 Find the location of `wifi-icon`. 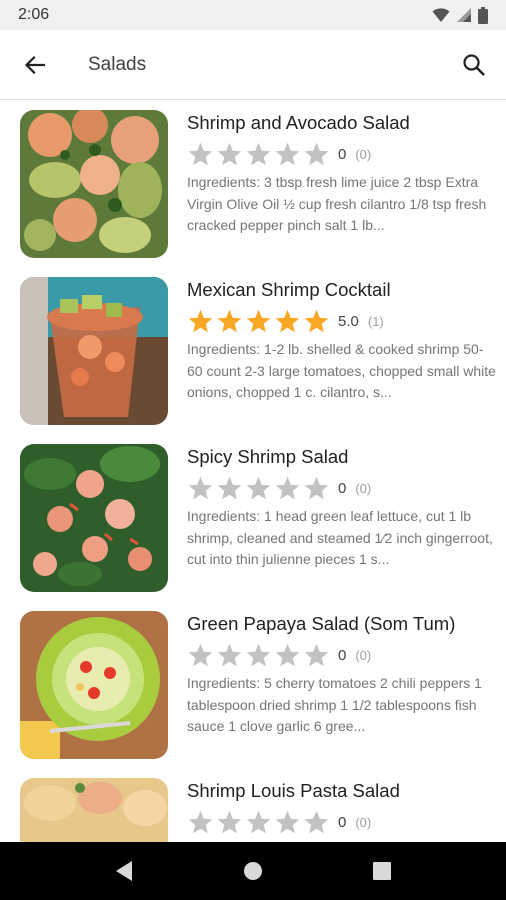

wifi-icon is located at coordinates (441, 15).